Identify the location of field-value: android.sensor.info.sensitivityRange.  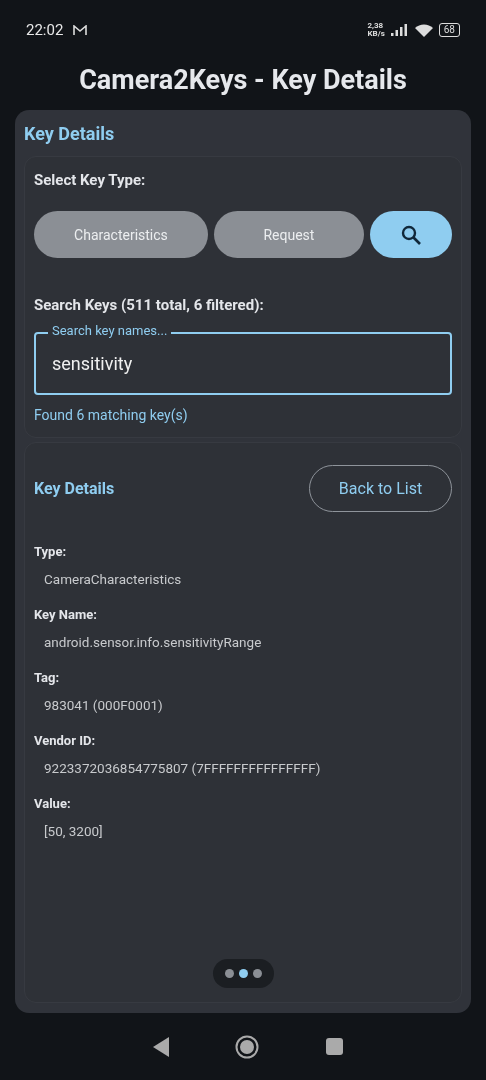
(153, 642).